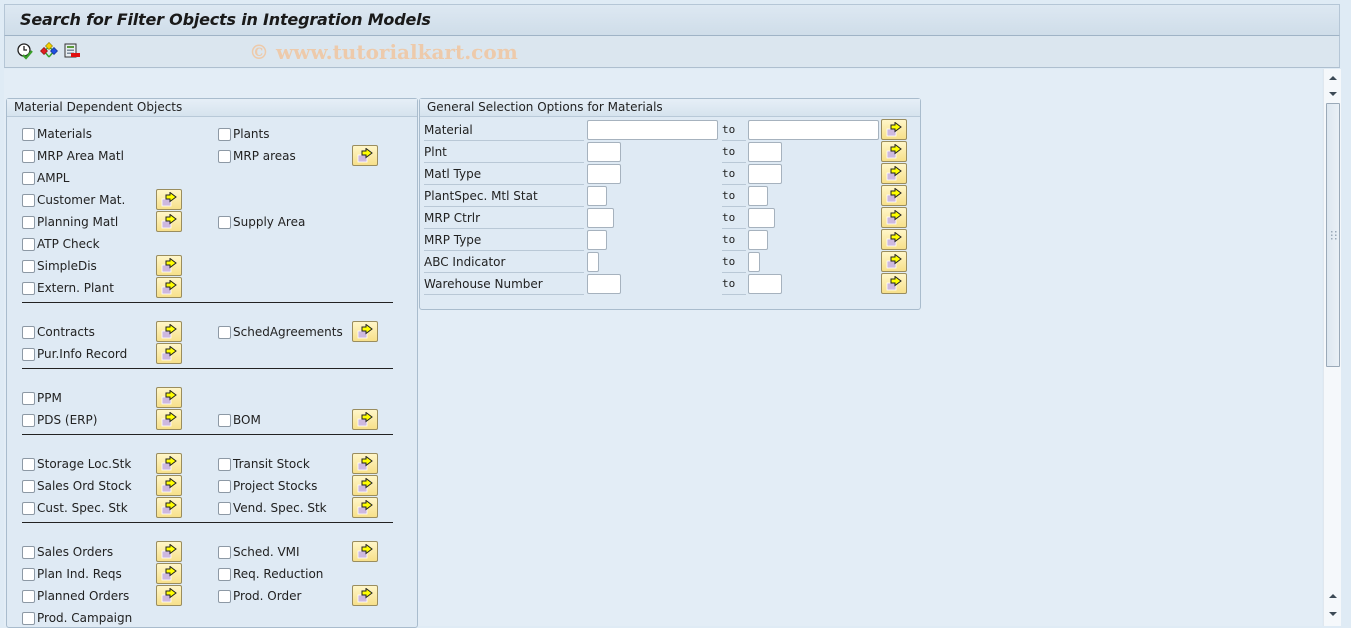 The width and height of the screenshot is (1351, 628). What do you see at coordinates (365, 463) in the screenshot?
I see `multiple-selection-button-transit-stock` at bounding box center [365, 463].